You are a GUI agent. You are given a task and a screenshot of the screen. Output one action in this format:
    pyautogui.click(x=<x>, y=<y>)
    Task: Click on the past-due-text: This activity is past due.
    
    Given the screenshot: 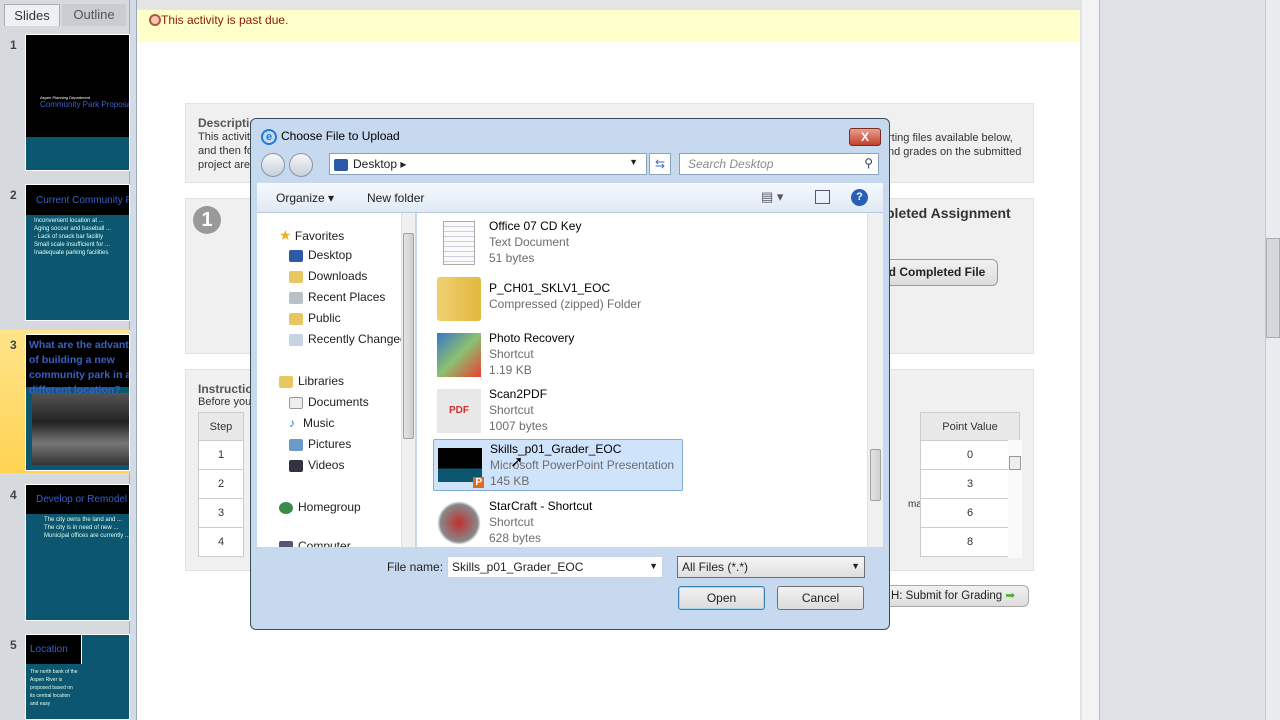 What is the action you would take?
    pyautogui.click(x=225, y=20)
    